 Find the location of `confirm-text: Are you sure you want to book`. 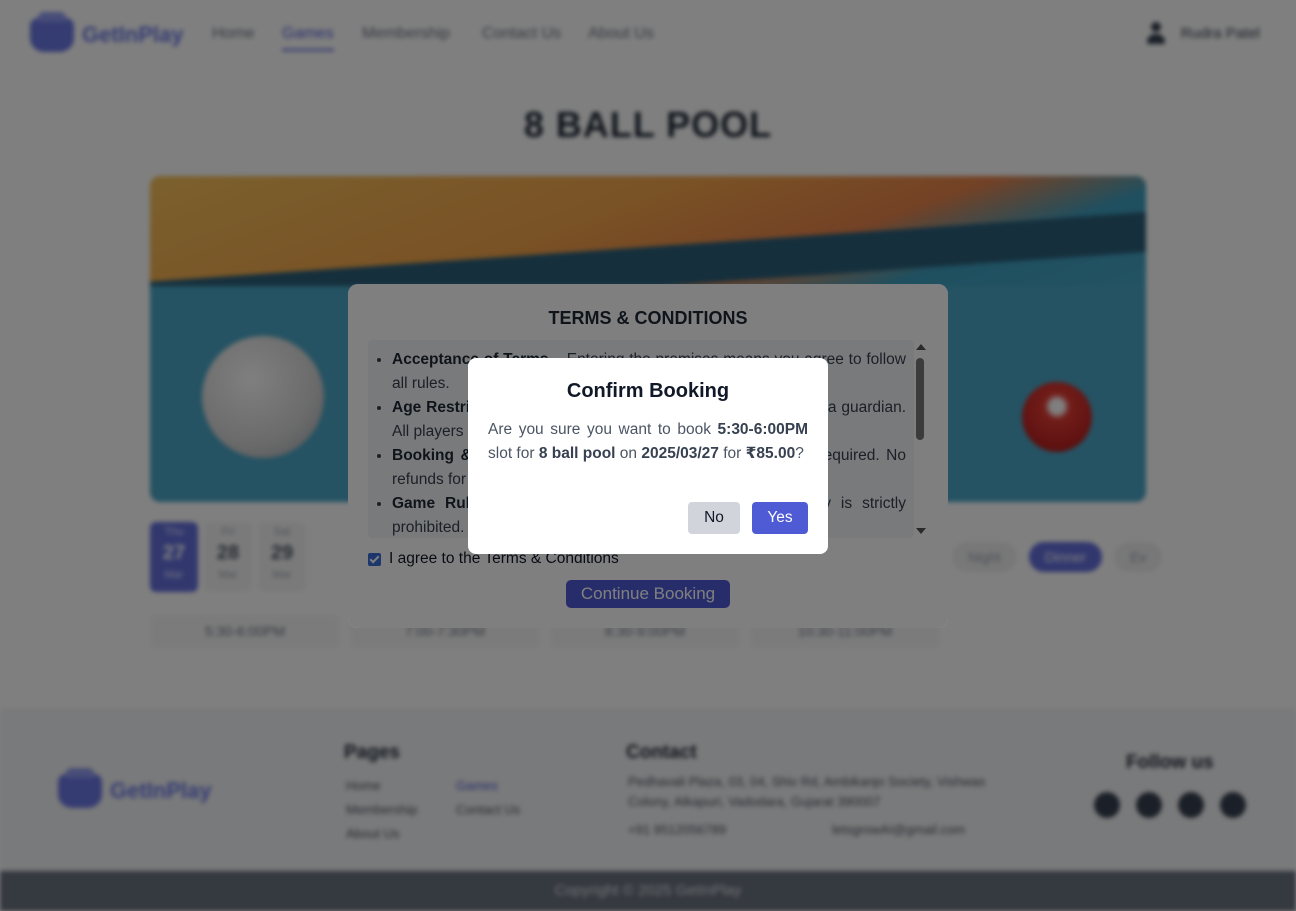

confirm-text: Are you sure you want to book is located at coordinates (603, 429).